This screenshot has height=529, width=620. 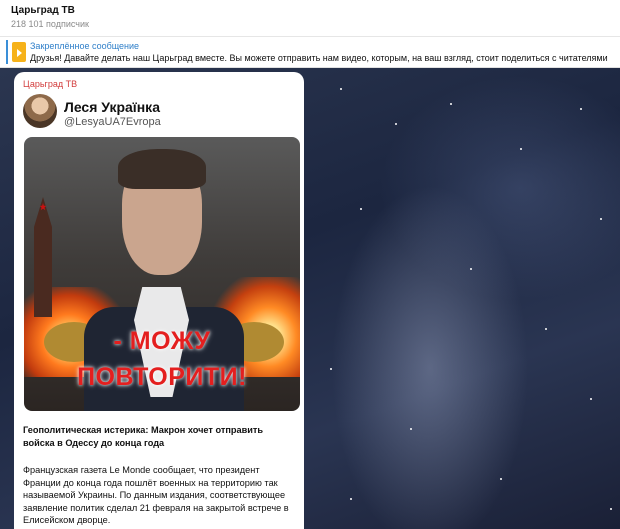 What do you see at coordinates (85, 46) in the screenshot?
I see `pinned-message-label: Закреплённое сообщение` at bounding box center [85, 46].